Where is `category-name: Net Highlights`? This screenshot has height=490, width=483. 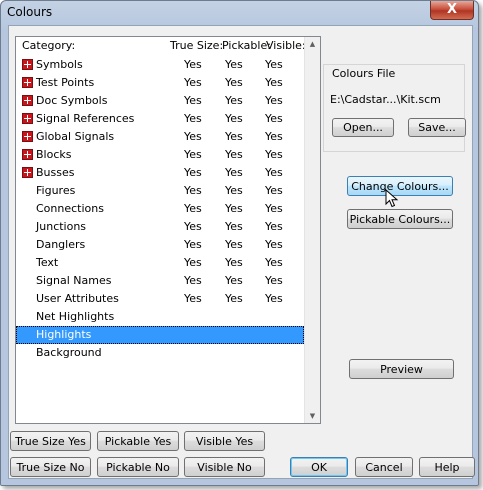 category-name: Net Highlights is located at coordinates (75, 316).